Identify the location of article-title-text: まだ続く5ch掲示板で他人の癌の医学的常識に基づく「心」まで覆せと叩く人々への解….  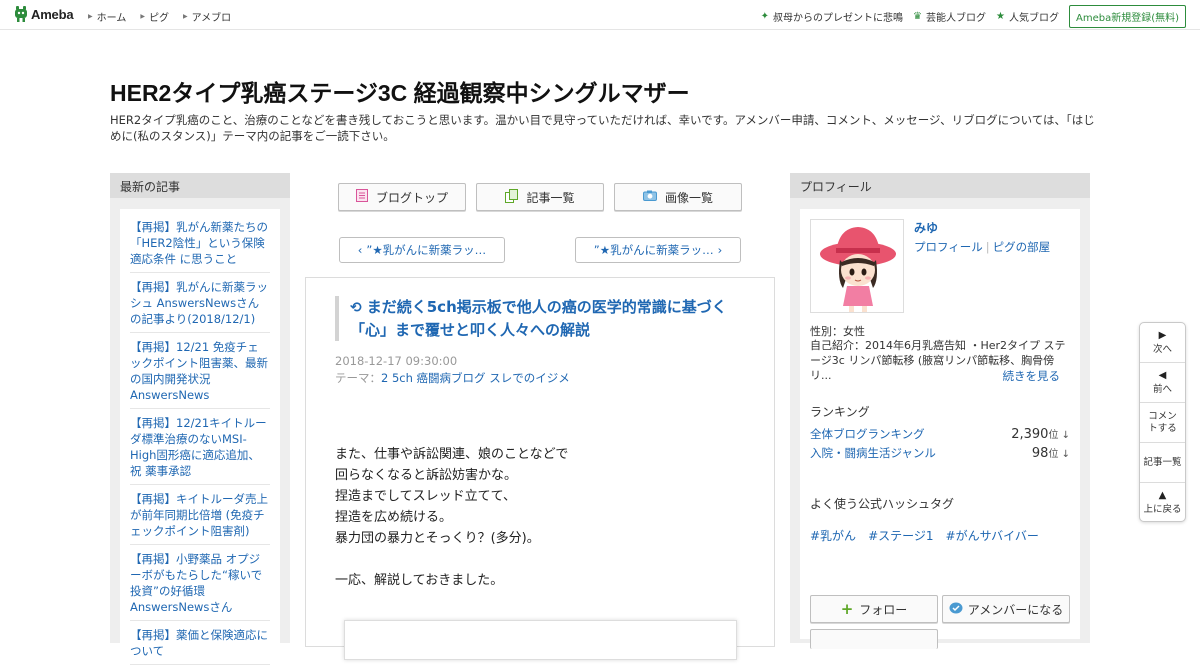
(538, 318).